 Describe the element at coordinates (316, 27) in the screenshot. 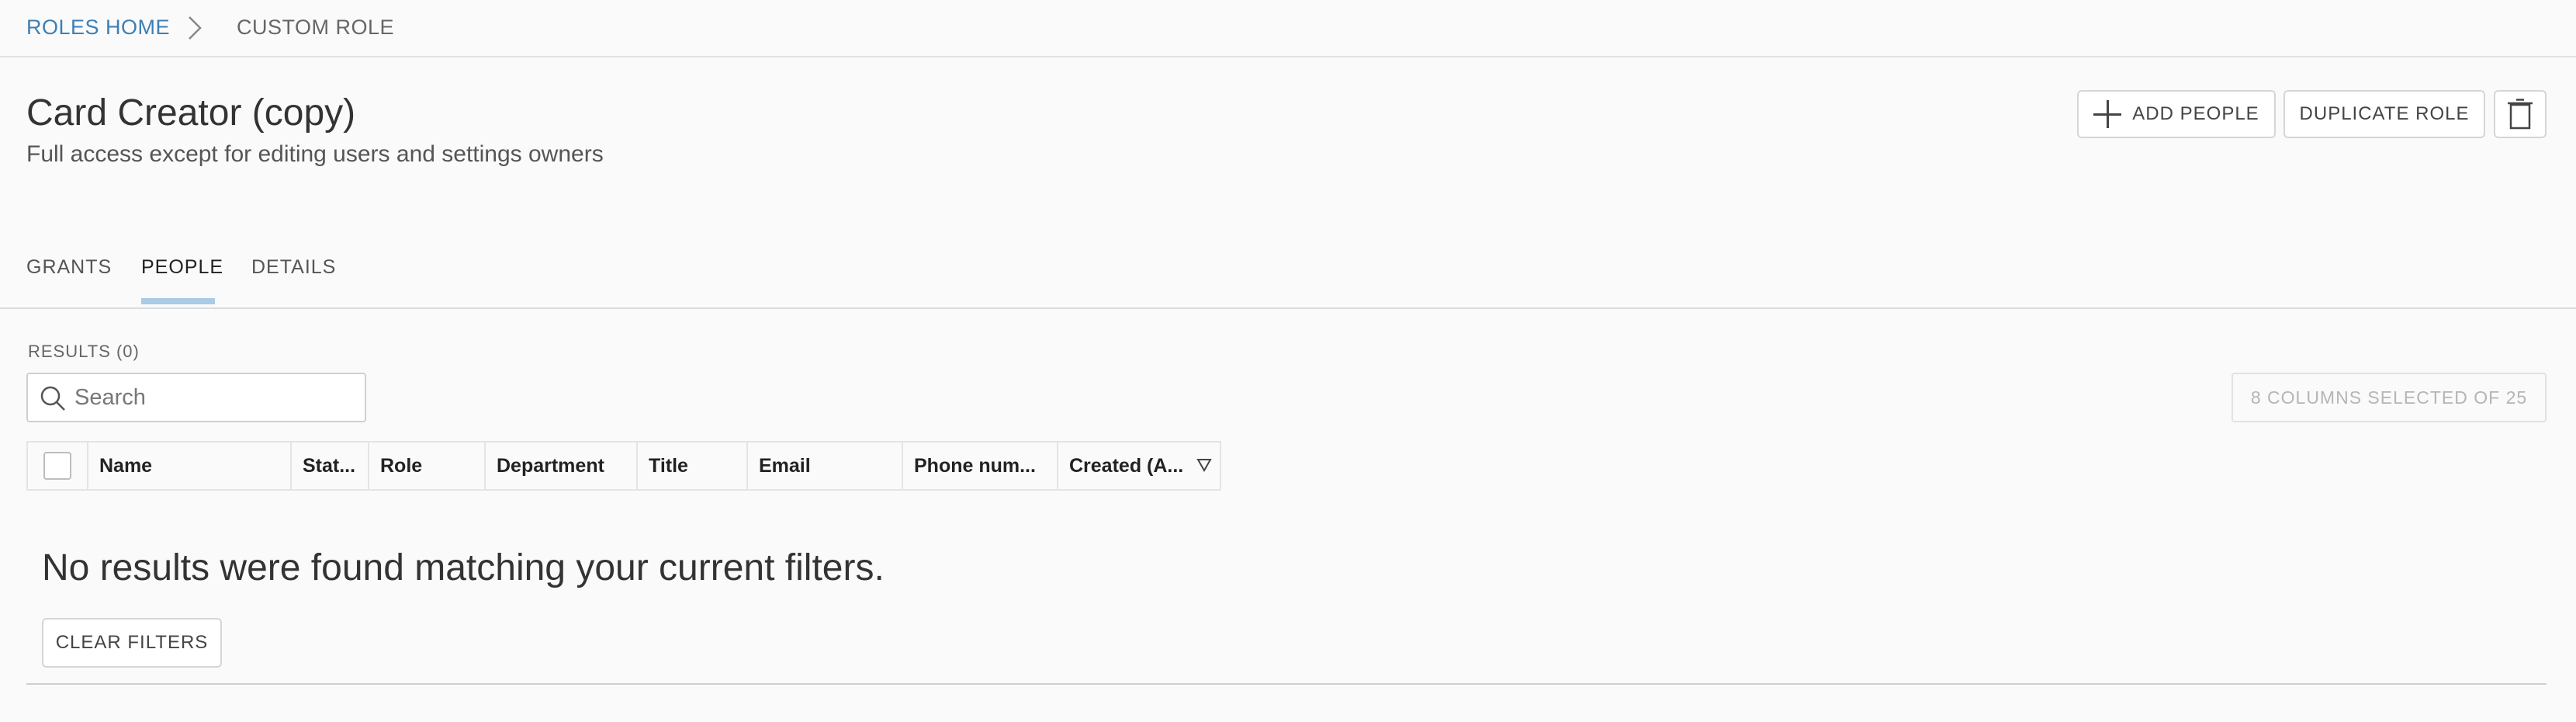

I see `breadcrumb-current: CUSTOM ROLE` at that location.